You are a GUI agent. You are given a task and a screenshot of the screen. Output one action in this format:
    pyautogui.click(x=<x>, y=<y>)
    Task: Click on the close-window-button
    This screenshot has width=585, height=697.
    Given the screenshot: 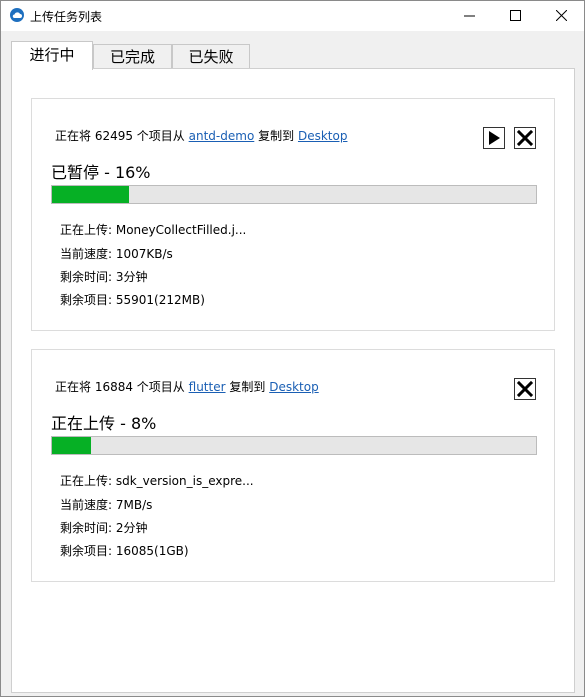 What is the action you would take?
    pyautogui.click(x=561, y=16)
    